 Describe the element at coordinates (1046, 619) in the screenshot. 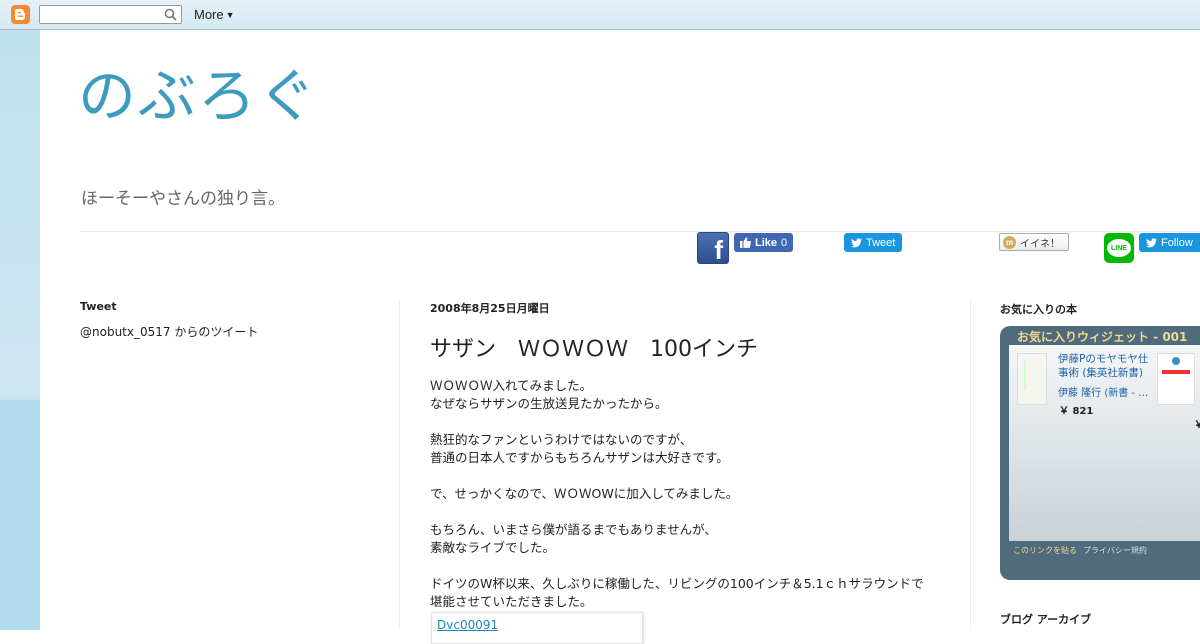

I see `blog-archive-heading: ブログ アーカイブ` at that location.